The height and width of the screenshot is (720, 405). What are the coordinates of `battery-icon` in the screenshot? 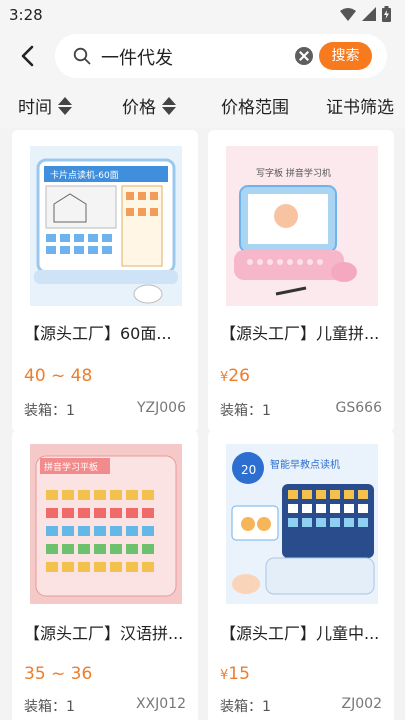 It's located at (386, 14).